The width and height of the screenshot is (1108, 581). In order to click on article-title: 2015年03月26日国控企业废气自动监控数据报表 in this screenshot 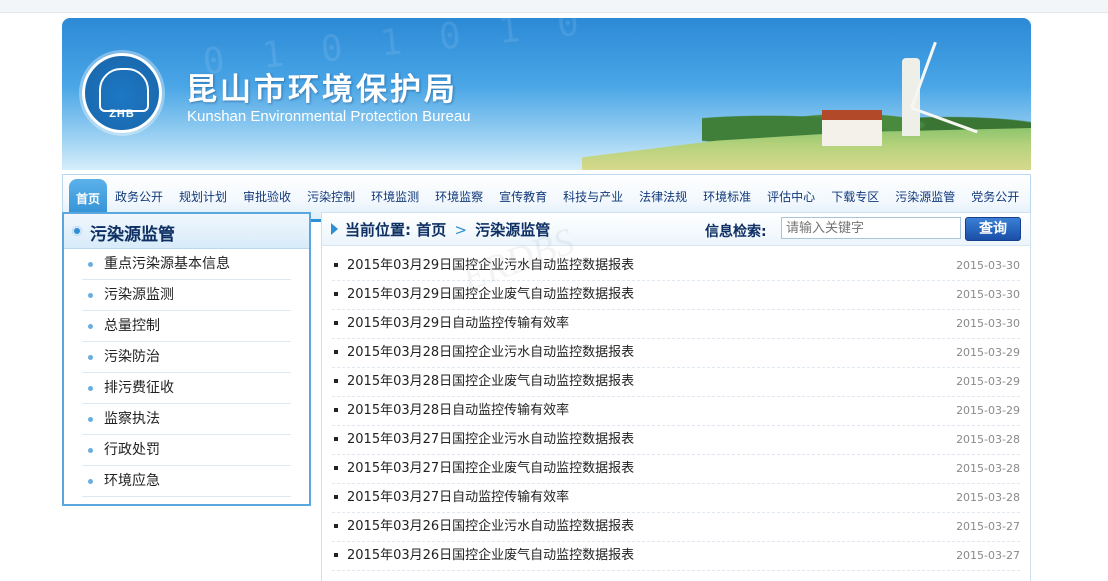, I will do `click(490, 556)`.